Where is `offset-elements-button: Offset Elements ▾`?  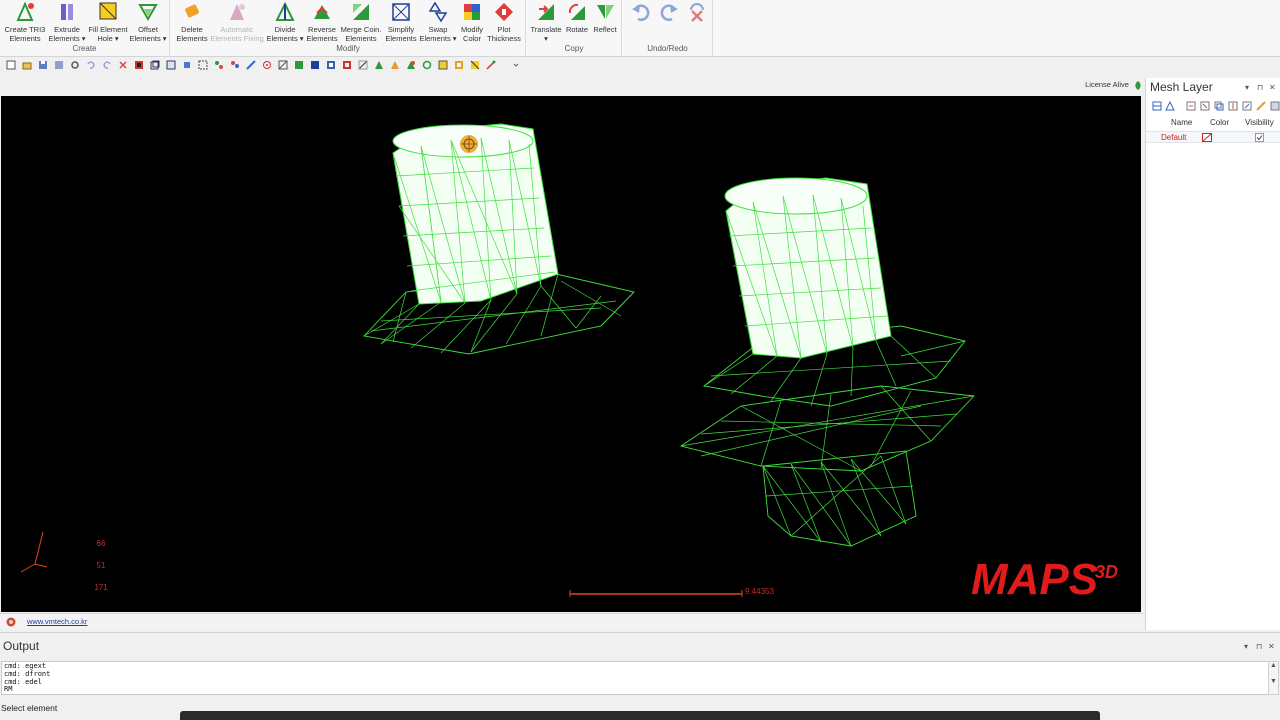
offset-elements-button: Offset Elements ▾ is located at coordinates (148, 23).